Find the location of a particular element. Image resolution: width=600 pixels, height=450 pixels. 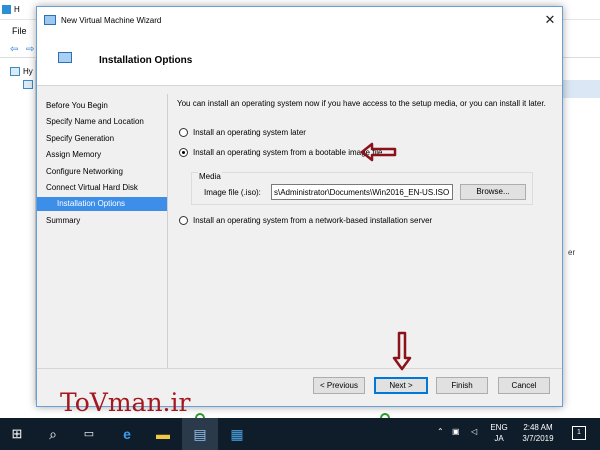

nav-item-summary: Summary is located at coordinates (102, 221).